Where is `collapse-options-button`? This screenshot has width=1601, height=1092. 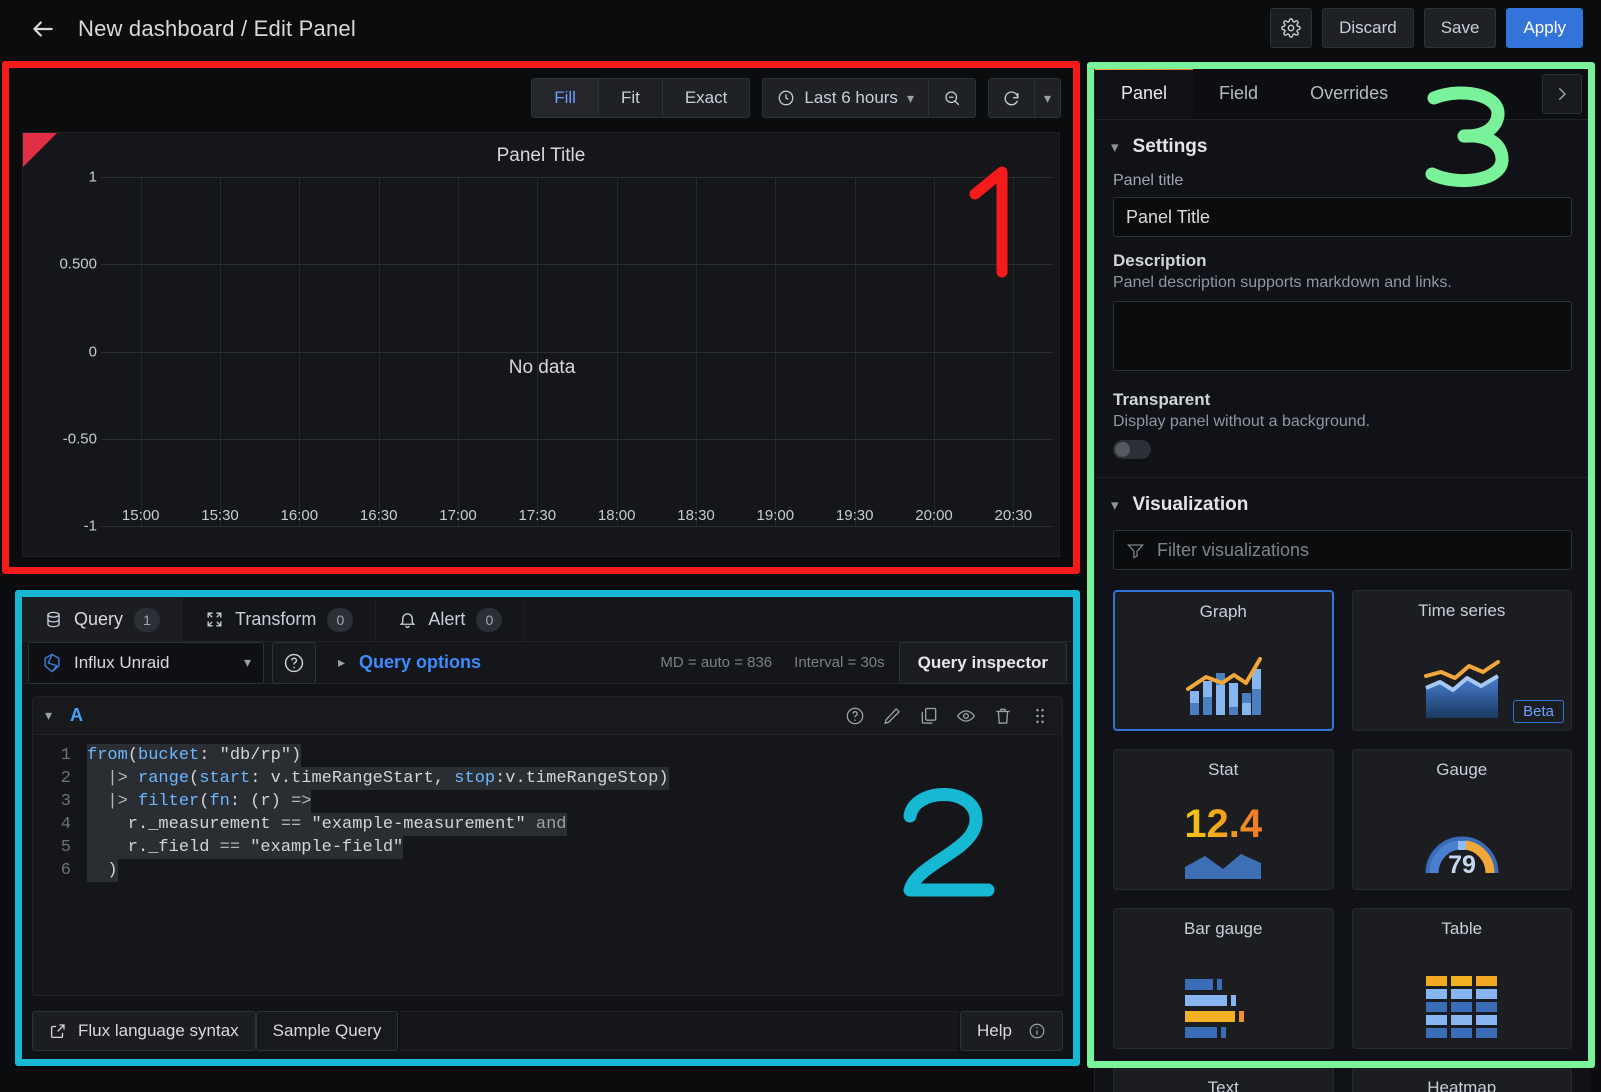 collapse-options-button is located at coordinates (1562, 93).